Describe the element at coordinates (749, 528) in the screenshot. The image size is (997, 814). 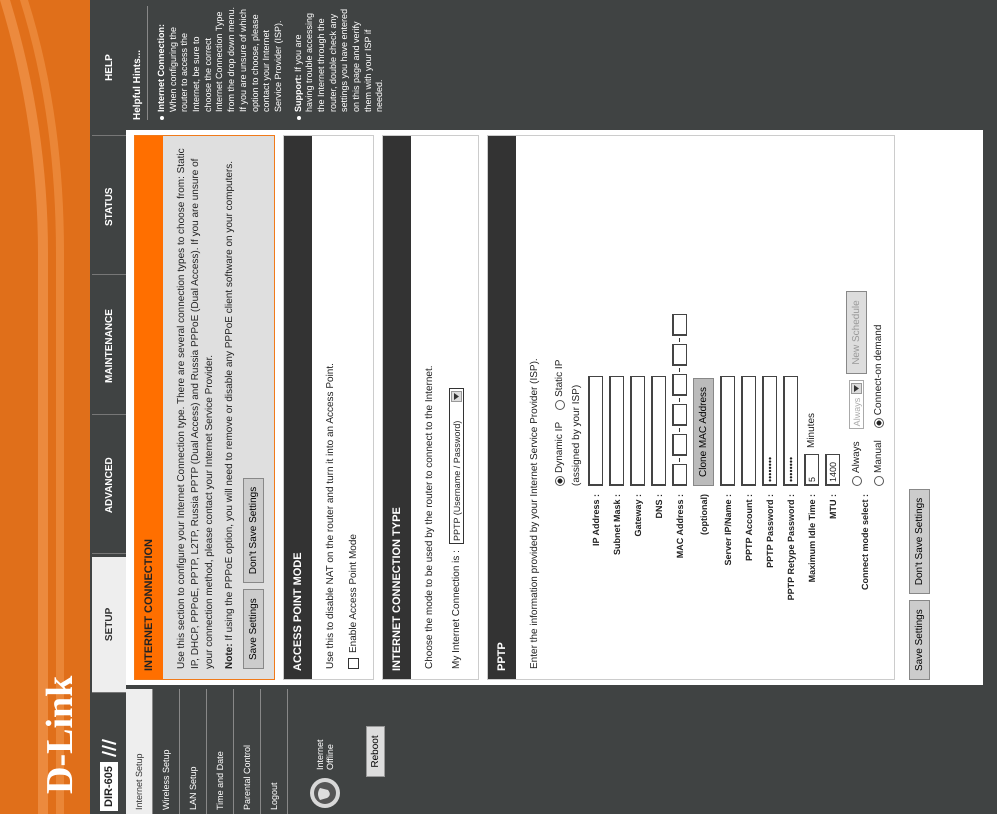
I see `field-label: PPTP Account :` at that location.